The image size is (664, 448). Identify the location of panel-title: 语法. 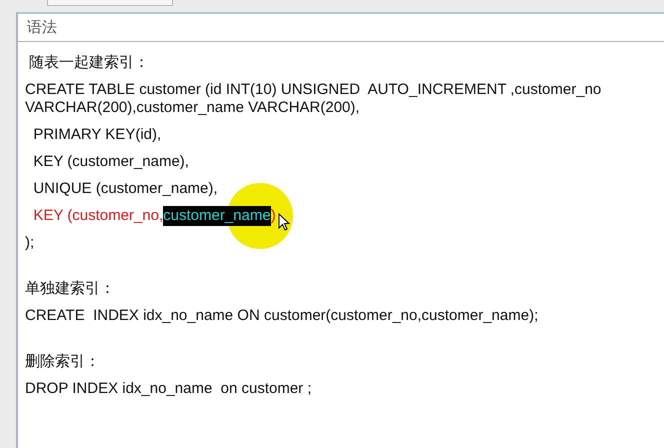
(42, 27).